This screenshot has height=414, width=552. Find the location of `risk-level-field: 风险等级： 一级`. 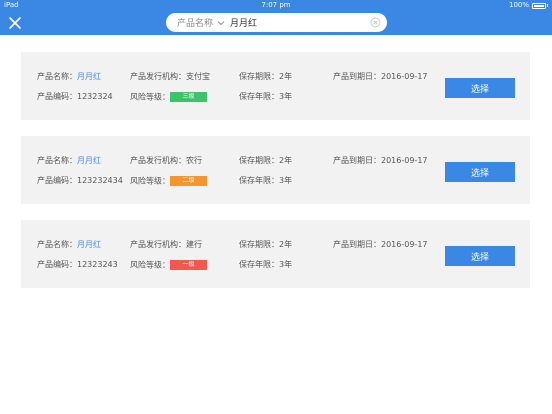

risk-level-field: 风险等级： 一级 is located at coordinates (168, 265).